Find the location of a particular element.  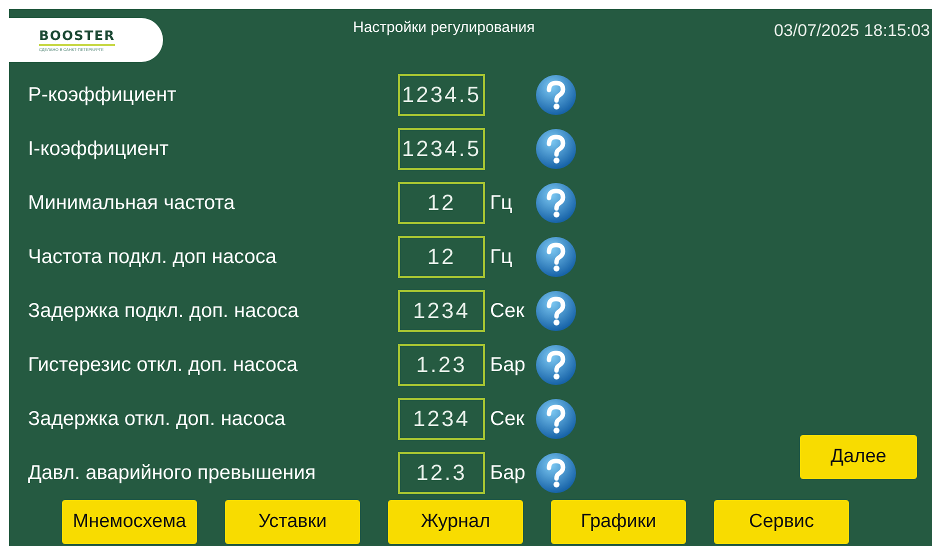

input-field: 1.23 is located at coordinates (441, 365).